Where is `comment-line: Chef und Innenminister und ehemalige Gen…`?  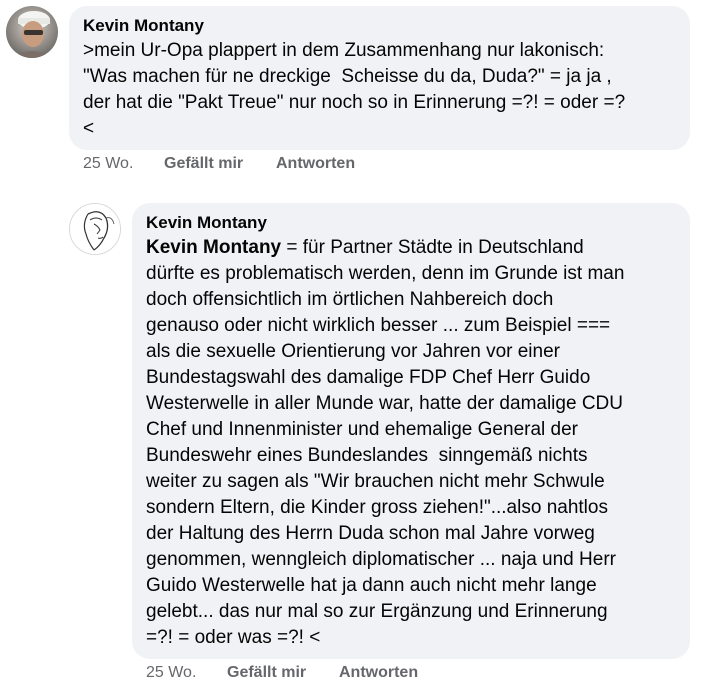 comment-line: Chef und Innenminister und ehemalige Gen… is located at coordinates (362, 429).